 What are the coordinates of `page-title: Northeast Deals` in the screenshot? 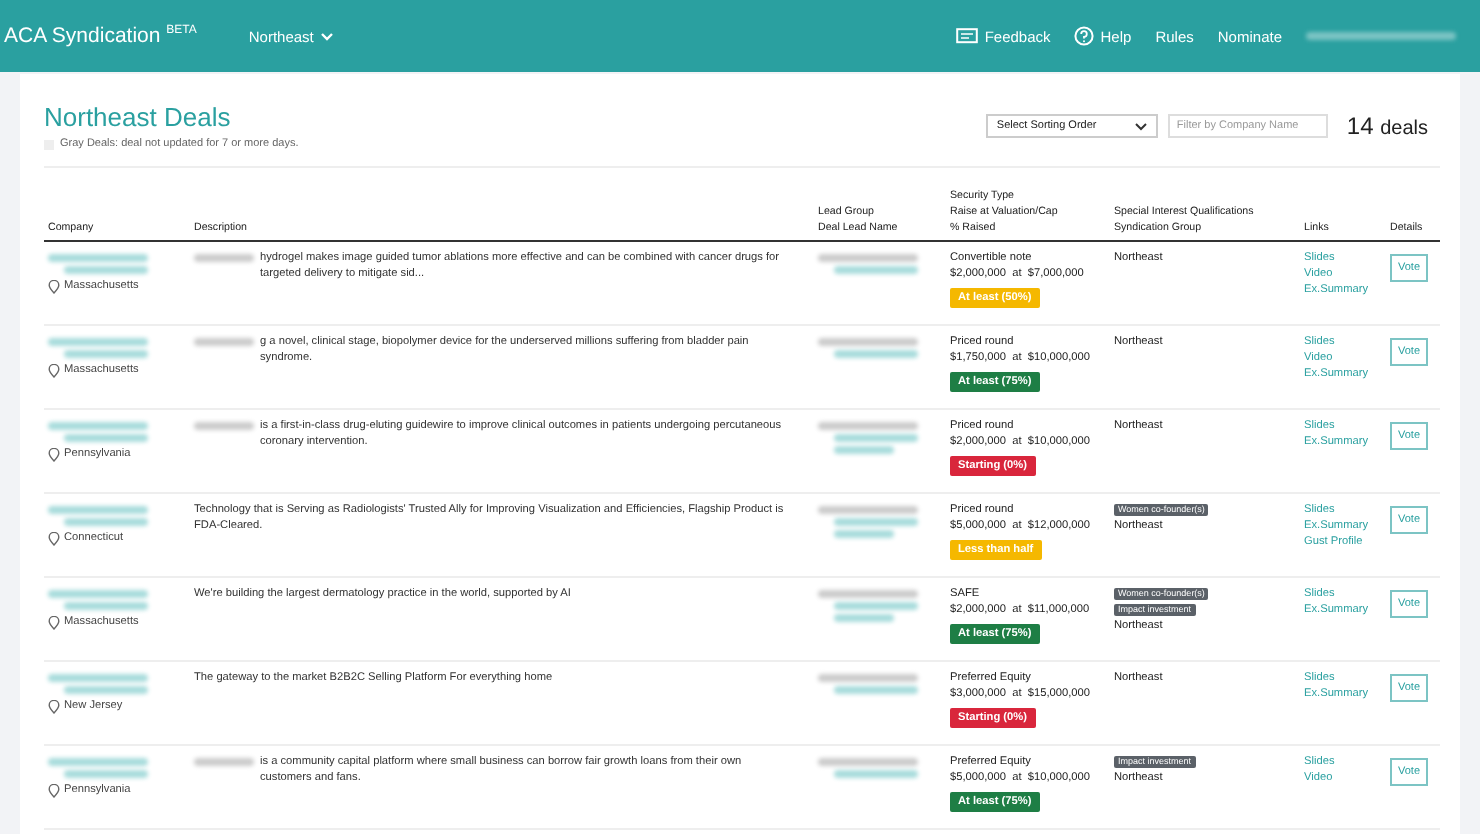 It's located at (138, 117).